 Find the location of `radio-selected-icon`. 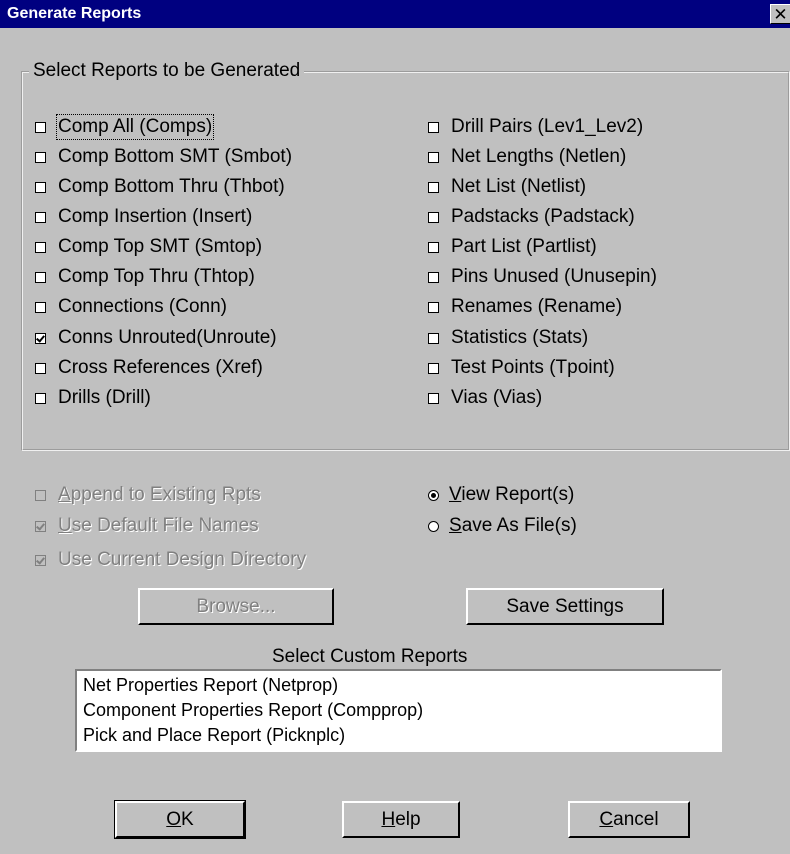

radio-selected-icon is located at coordinates (433, 495).